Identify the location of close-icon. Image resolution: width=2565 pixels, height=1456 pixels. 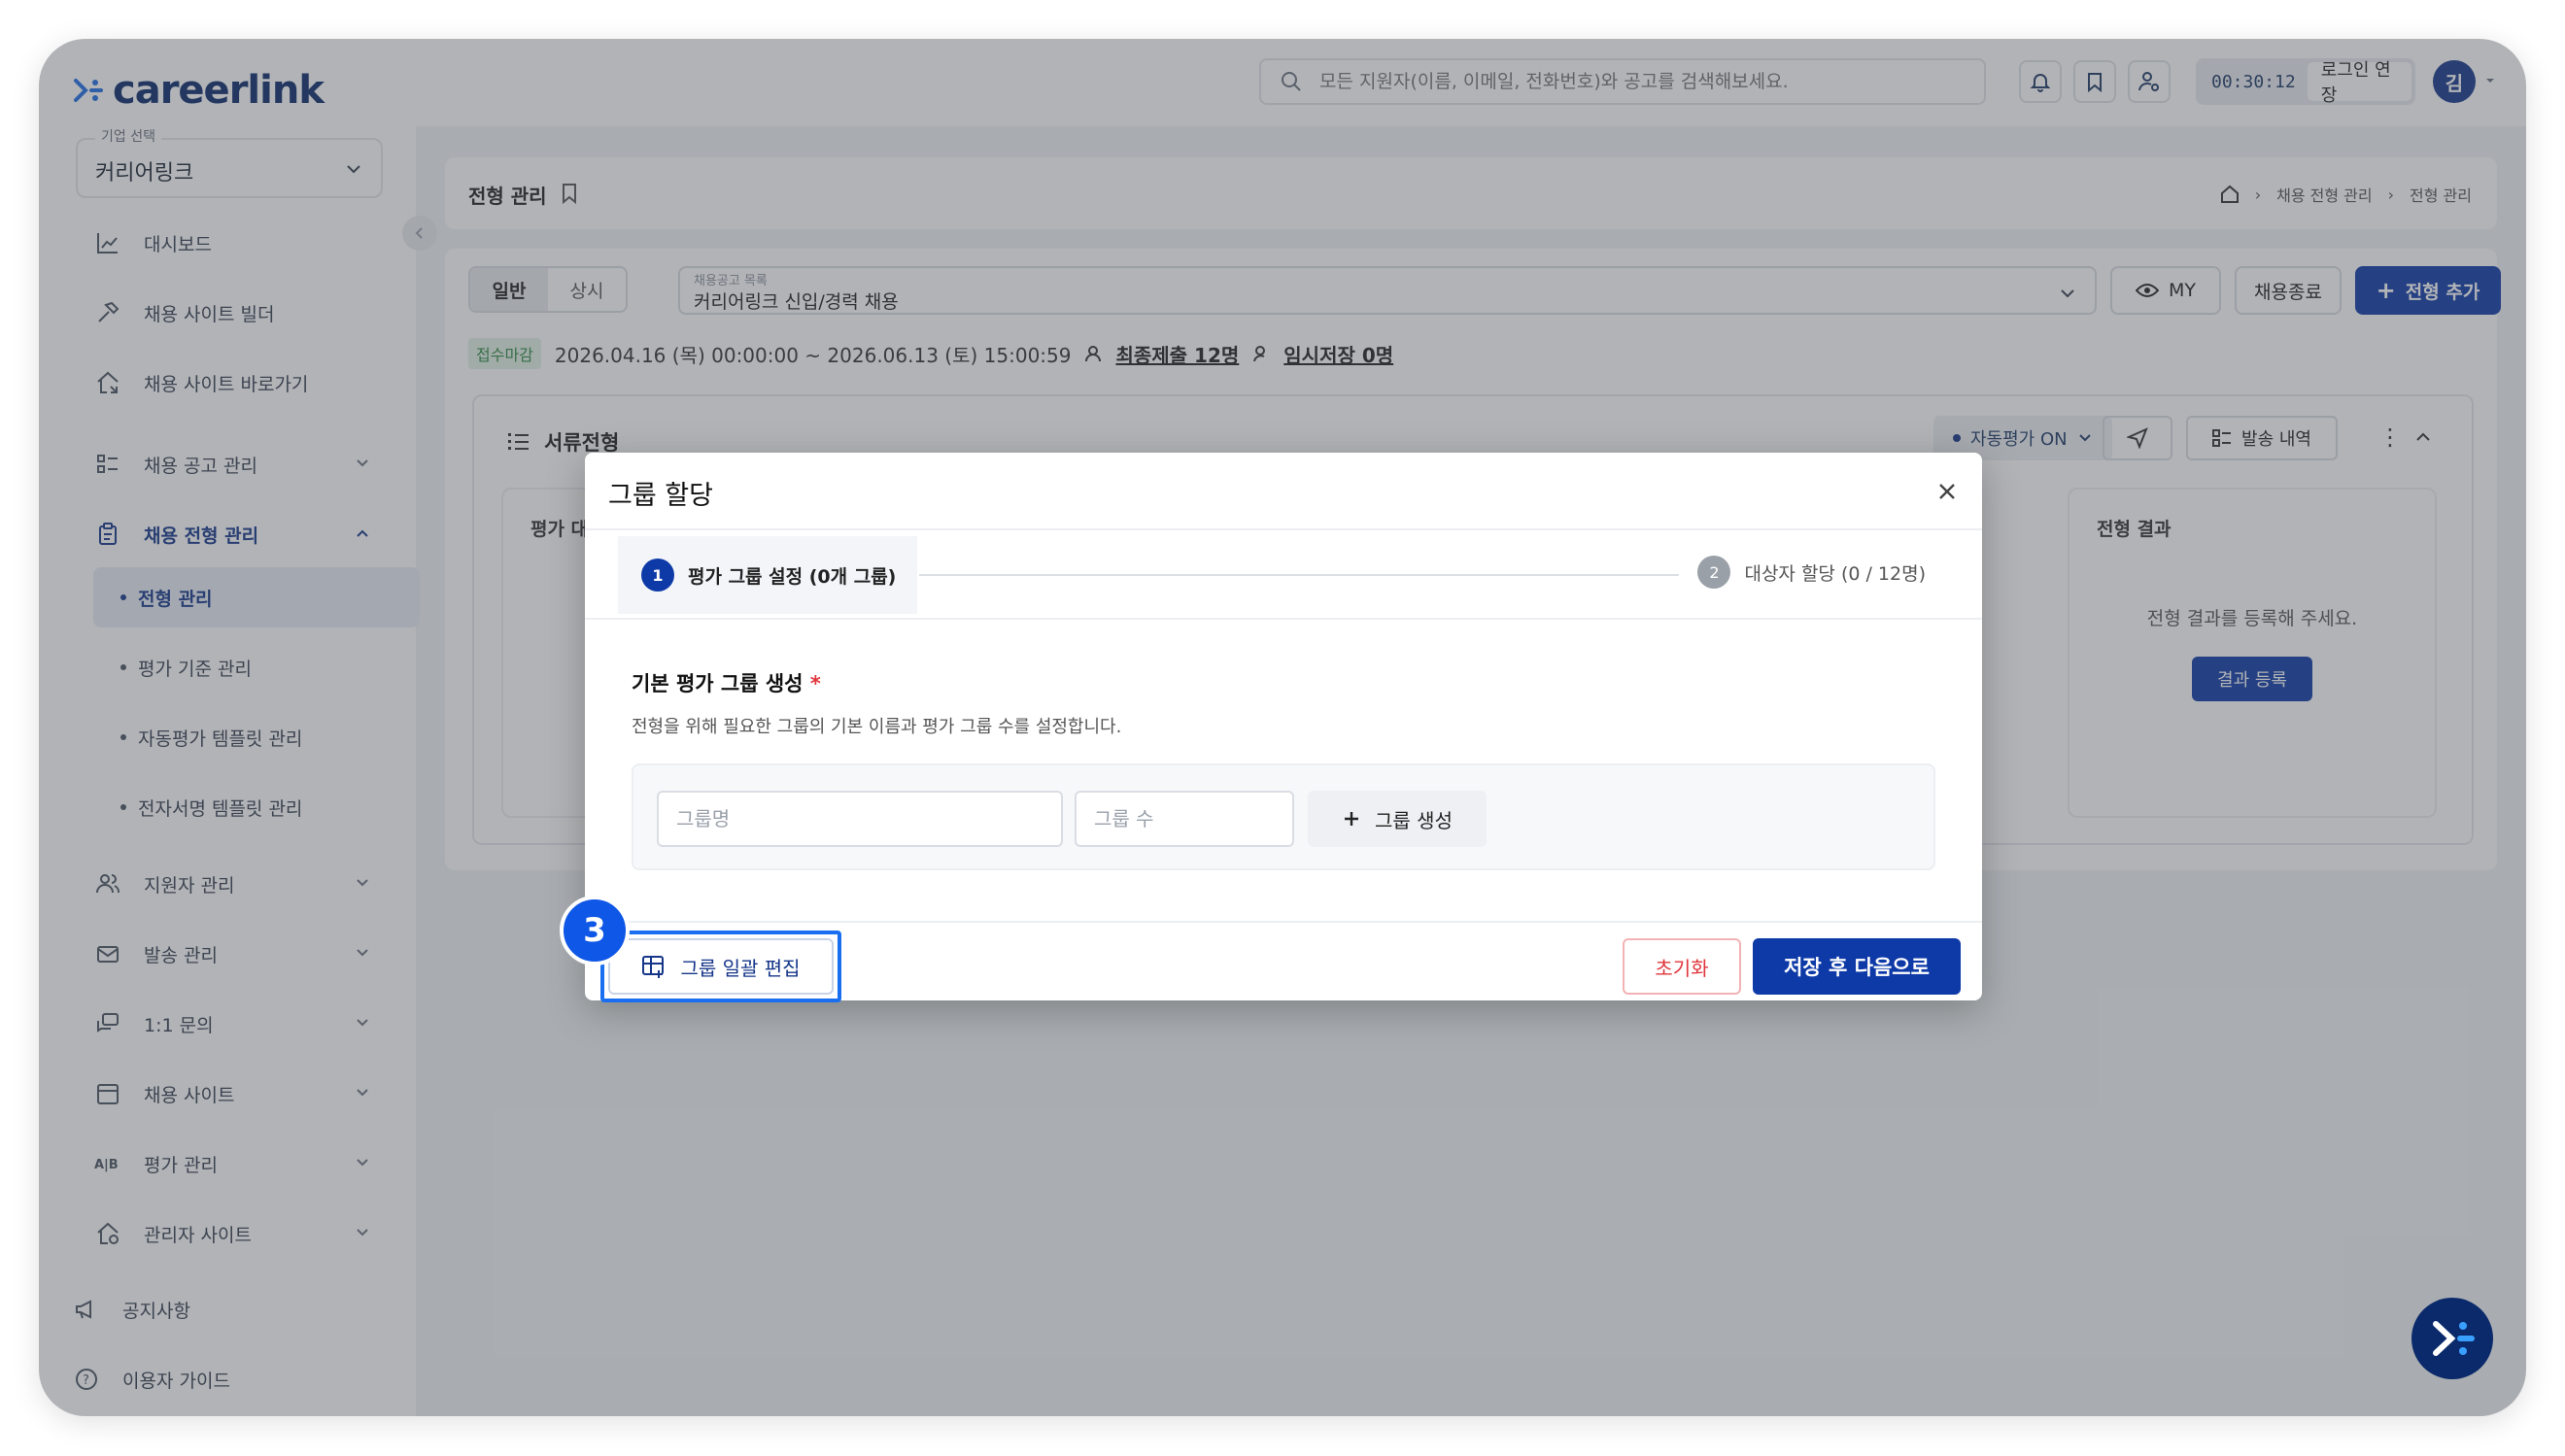
(1947, 491).